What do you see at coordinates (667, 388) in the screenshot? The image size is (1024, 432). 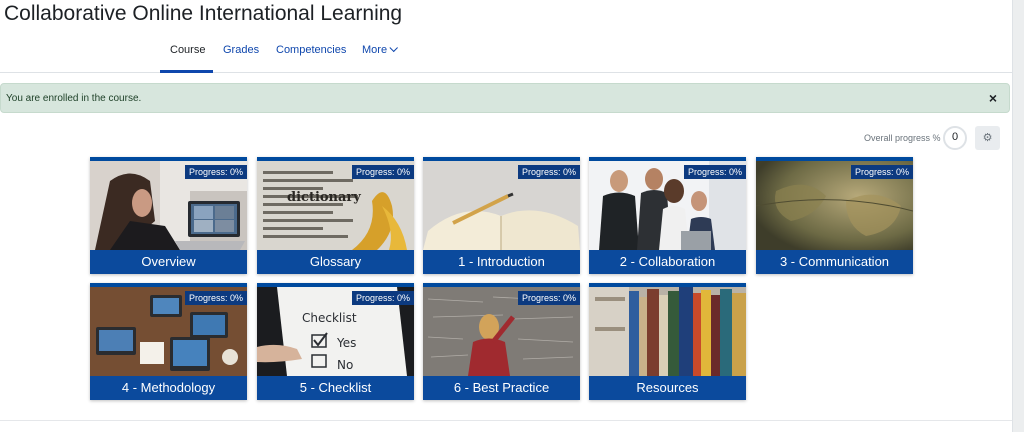 I see `tile-title: Resources` at bounding box center [667, 388].